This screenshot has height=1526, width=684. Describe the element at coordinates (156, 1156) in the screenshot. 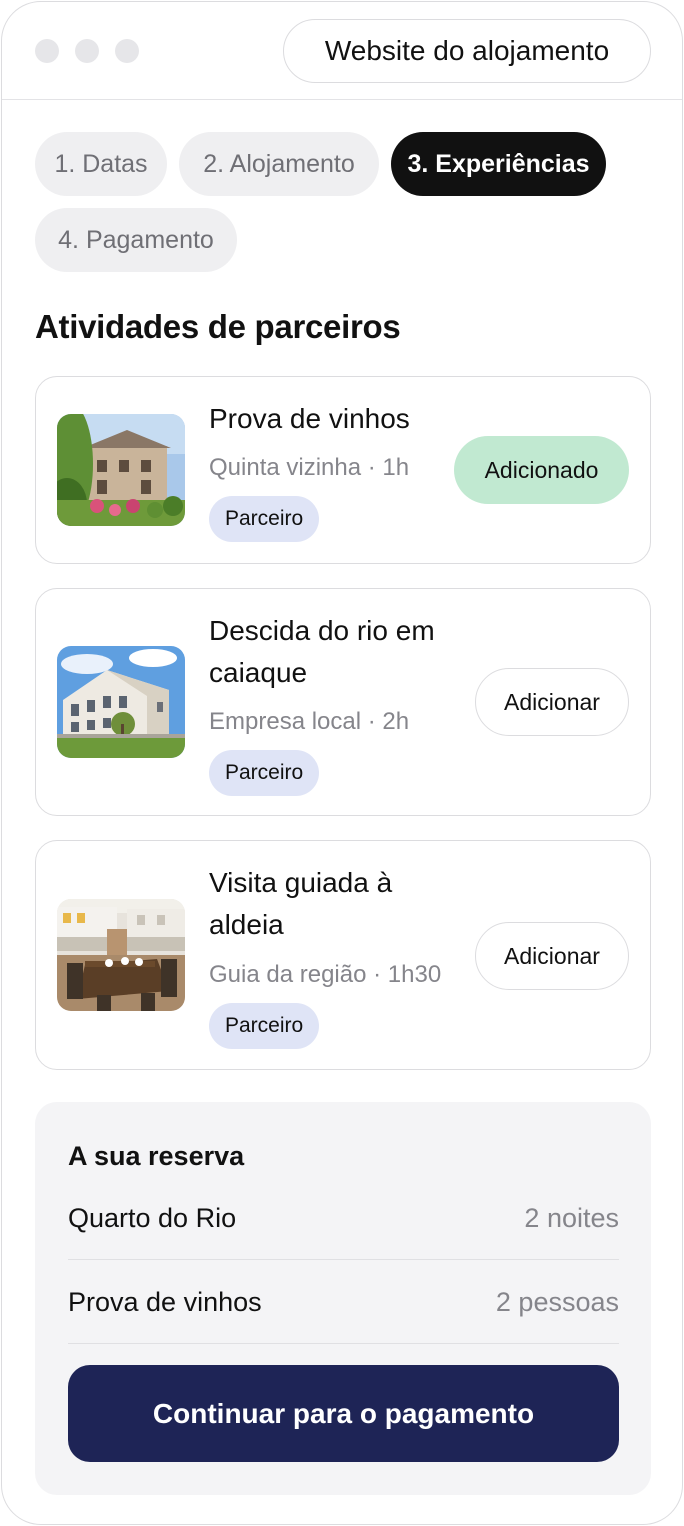

I see `summary-title: A sua reserva` at that location.